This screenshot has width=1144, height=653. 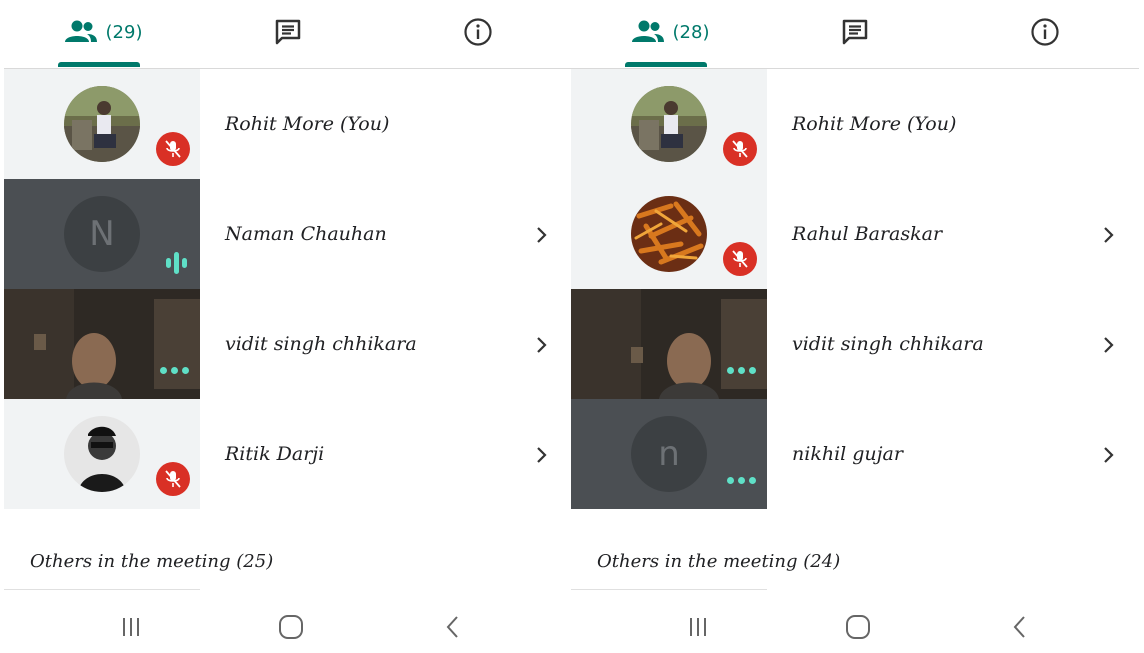 I want to click on participant-row: Ritik Darji, so click(x=288, y=454).